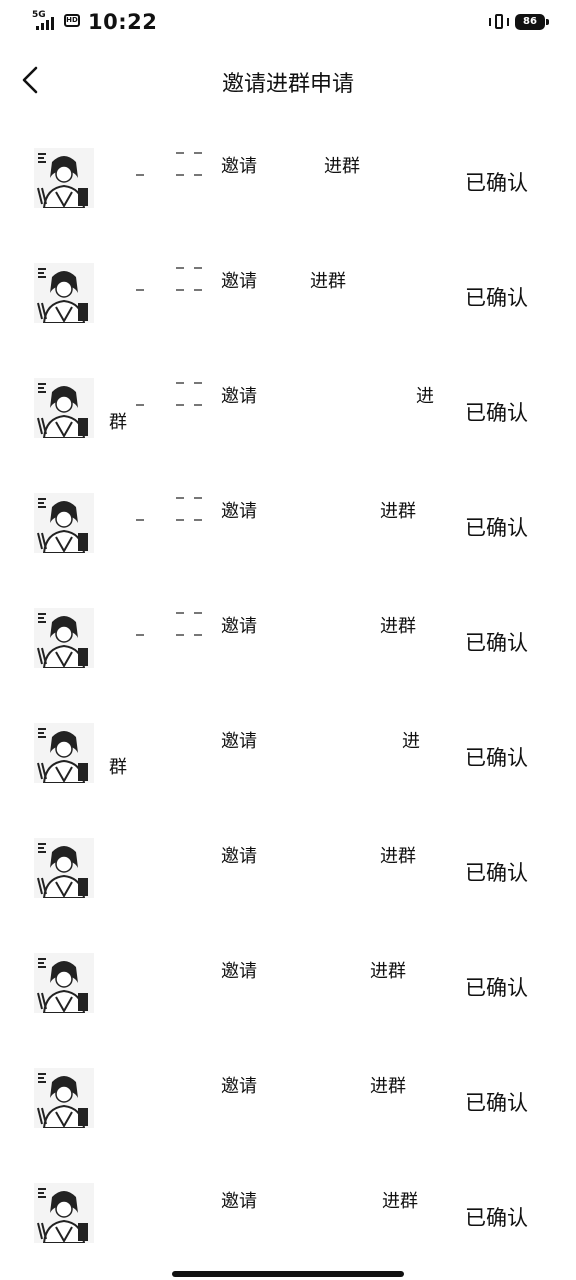 This screenshot has height=1280, width=576. What do you see at coordinates (288, 1274) in the screenshot?
I see `home-indicator` at bounding box center [288, 1274].